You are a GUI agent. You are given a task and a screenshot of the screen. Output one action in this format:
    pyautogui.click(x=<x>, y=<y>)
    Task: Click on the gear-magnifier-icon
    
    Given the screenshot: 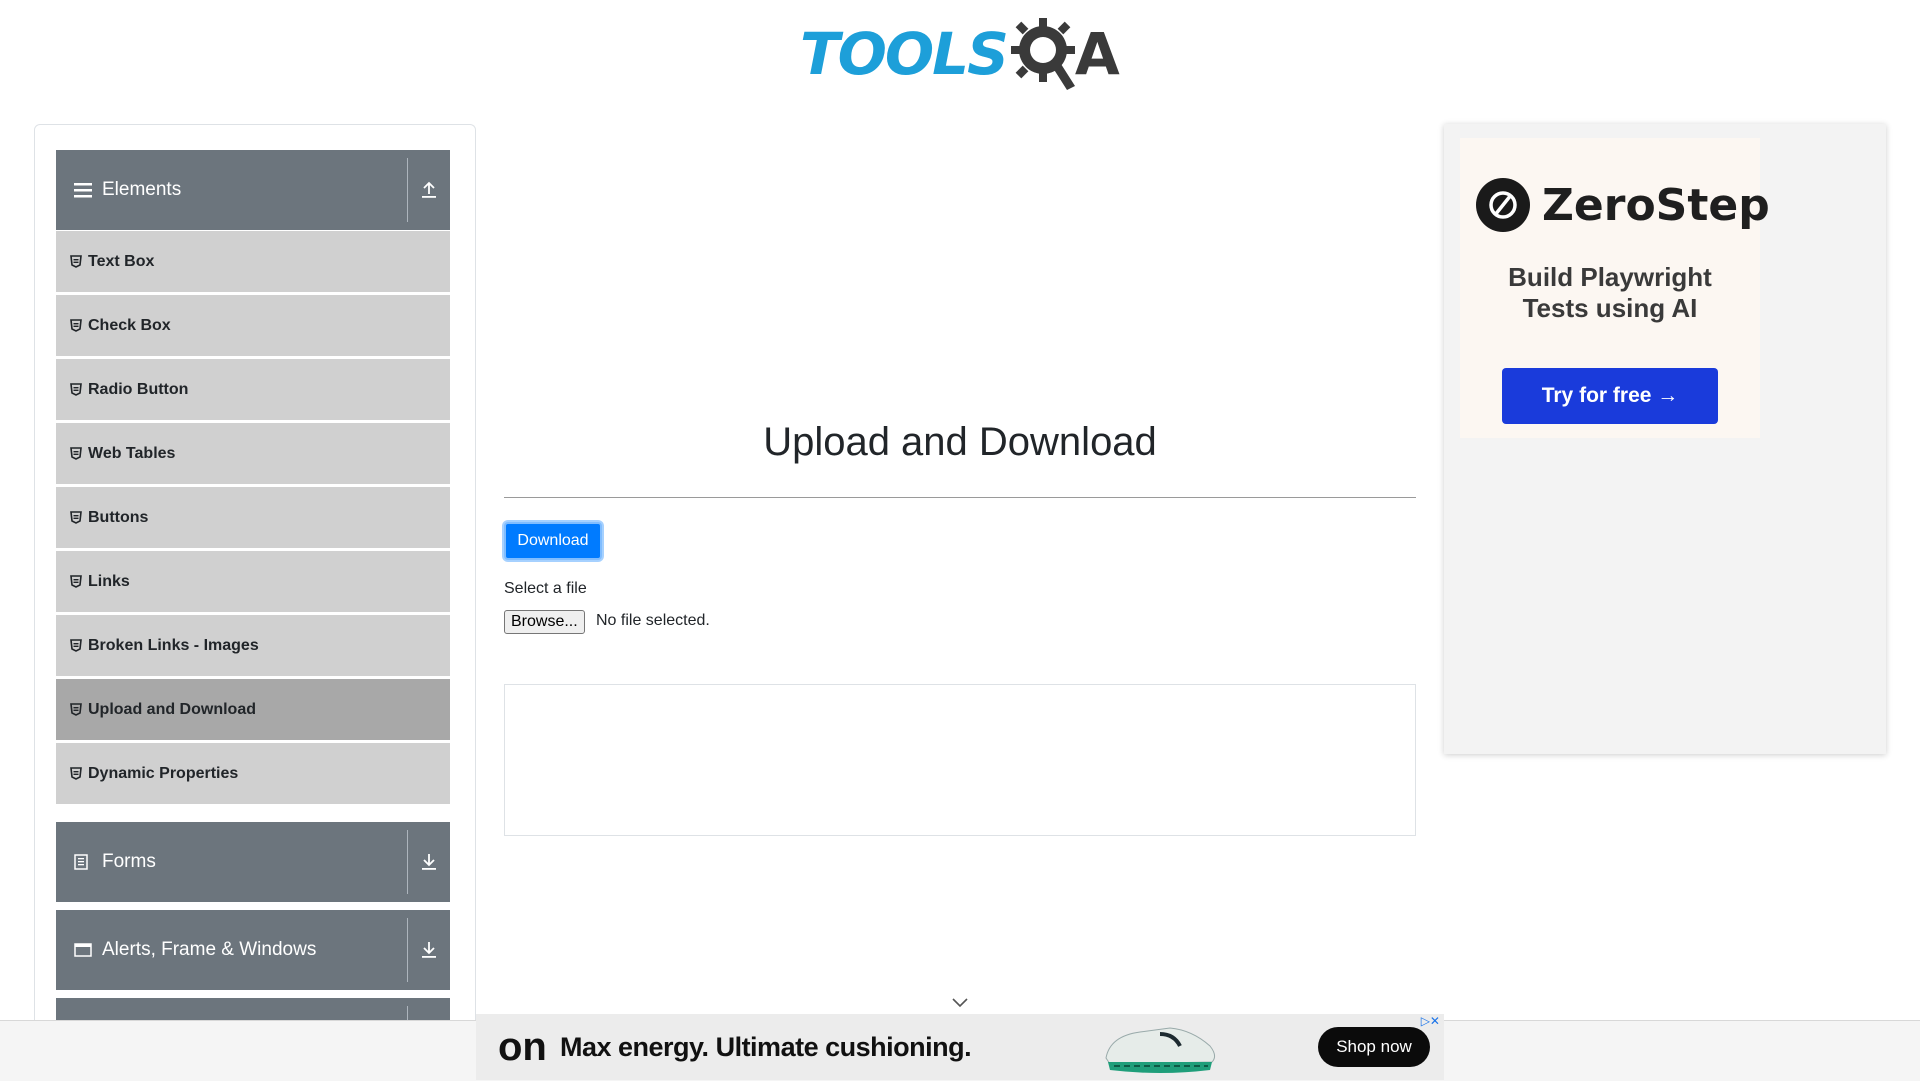 What is the action you would take?
    pyautogui.click(x=1042, y=54)
    